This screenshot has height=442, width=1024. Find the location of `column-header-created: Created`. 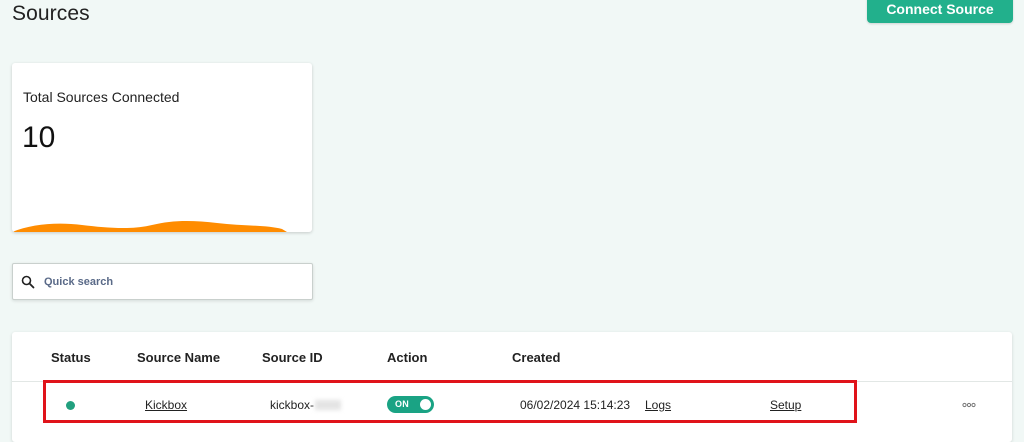

column-header-created: Created is located at coordinates (536, 357).